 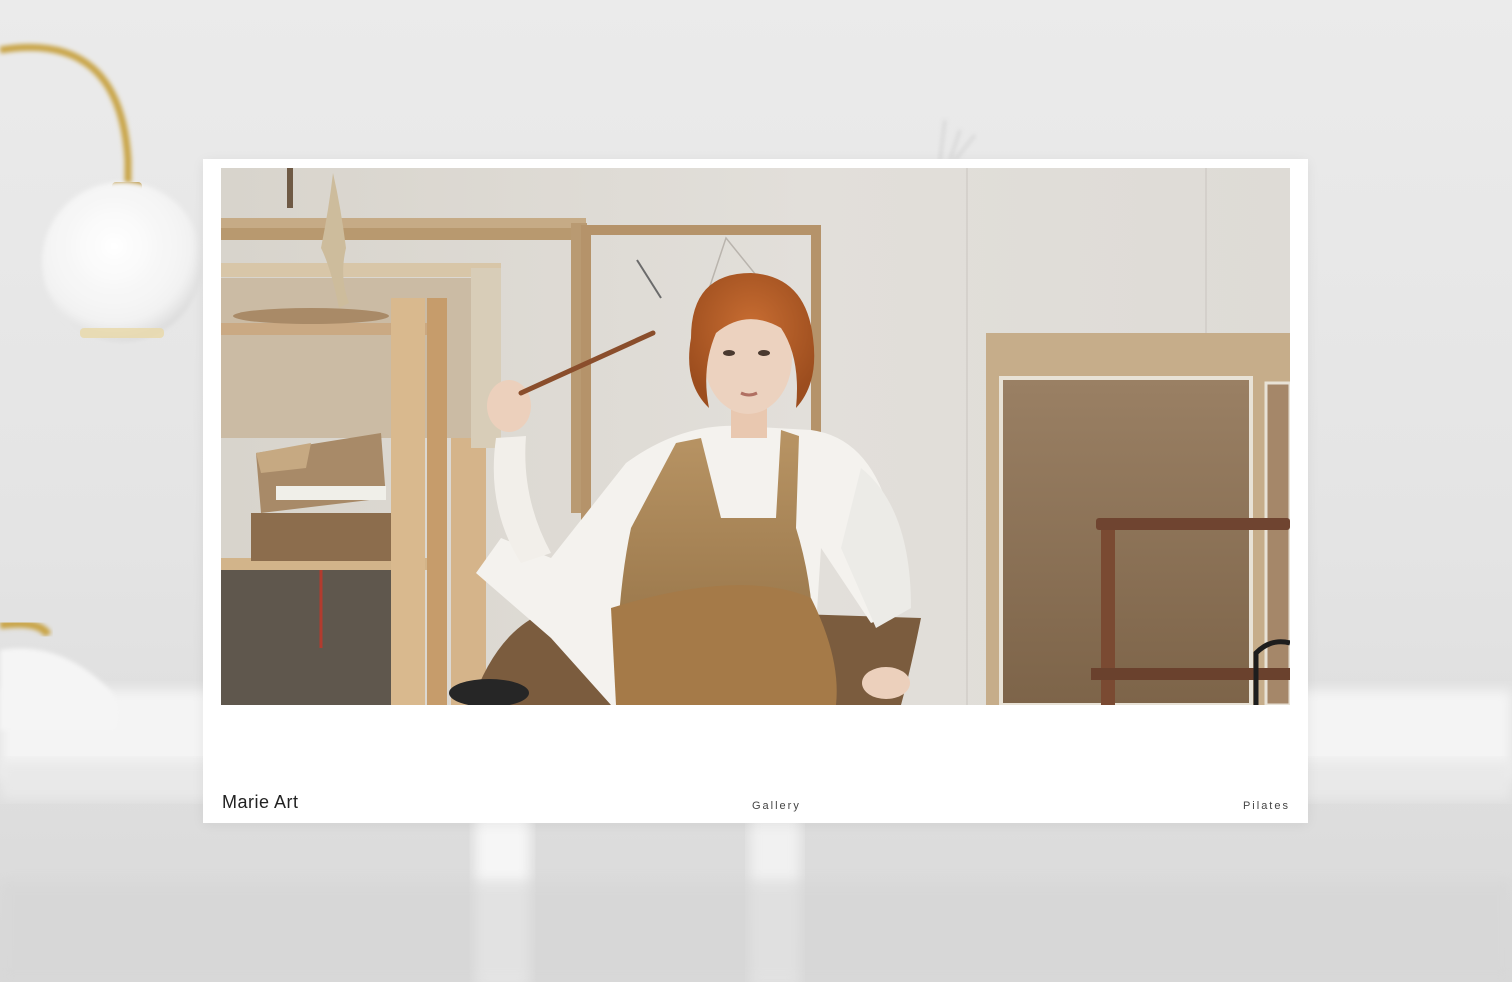 I want to click on brand-logo: Marie Art, so click(x=260, y=802).